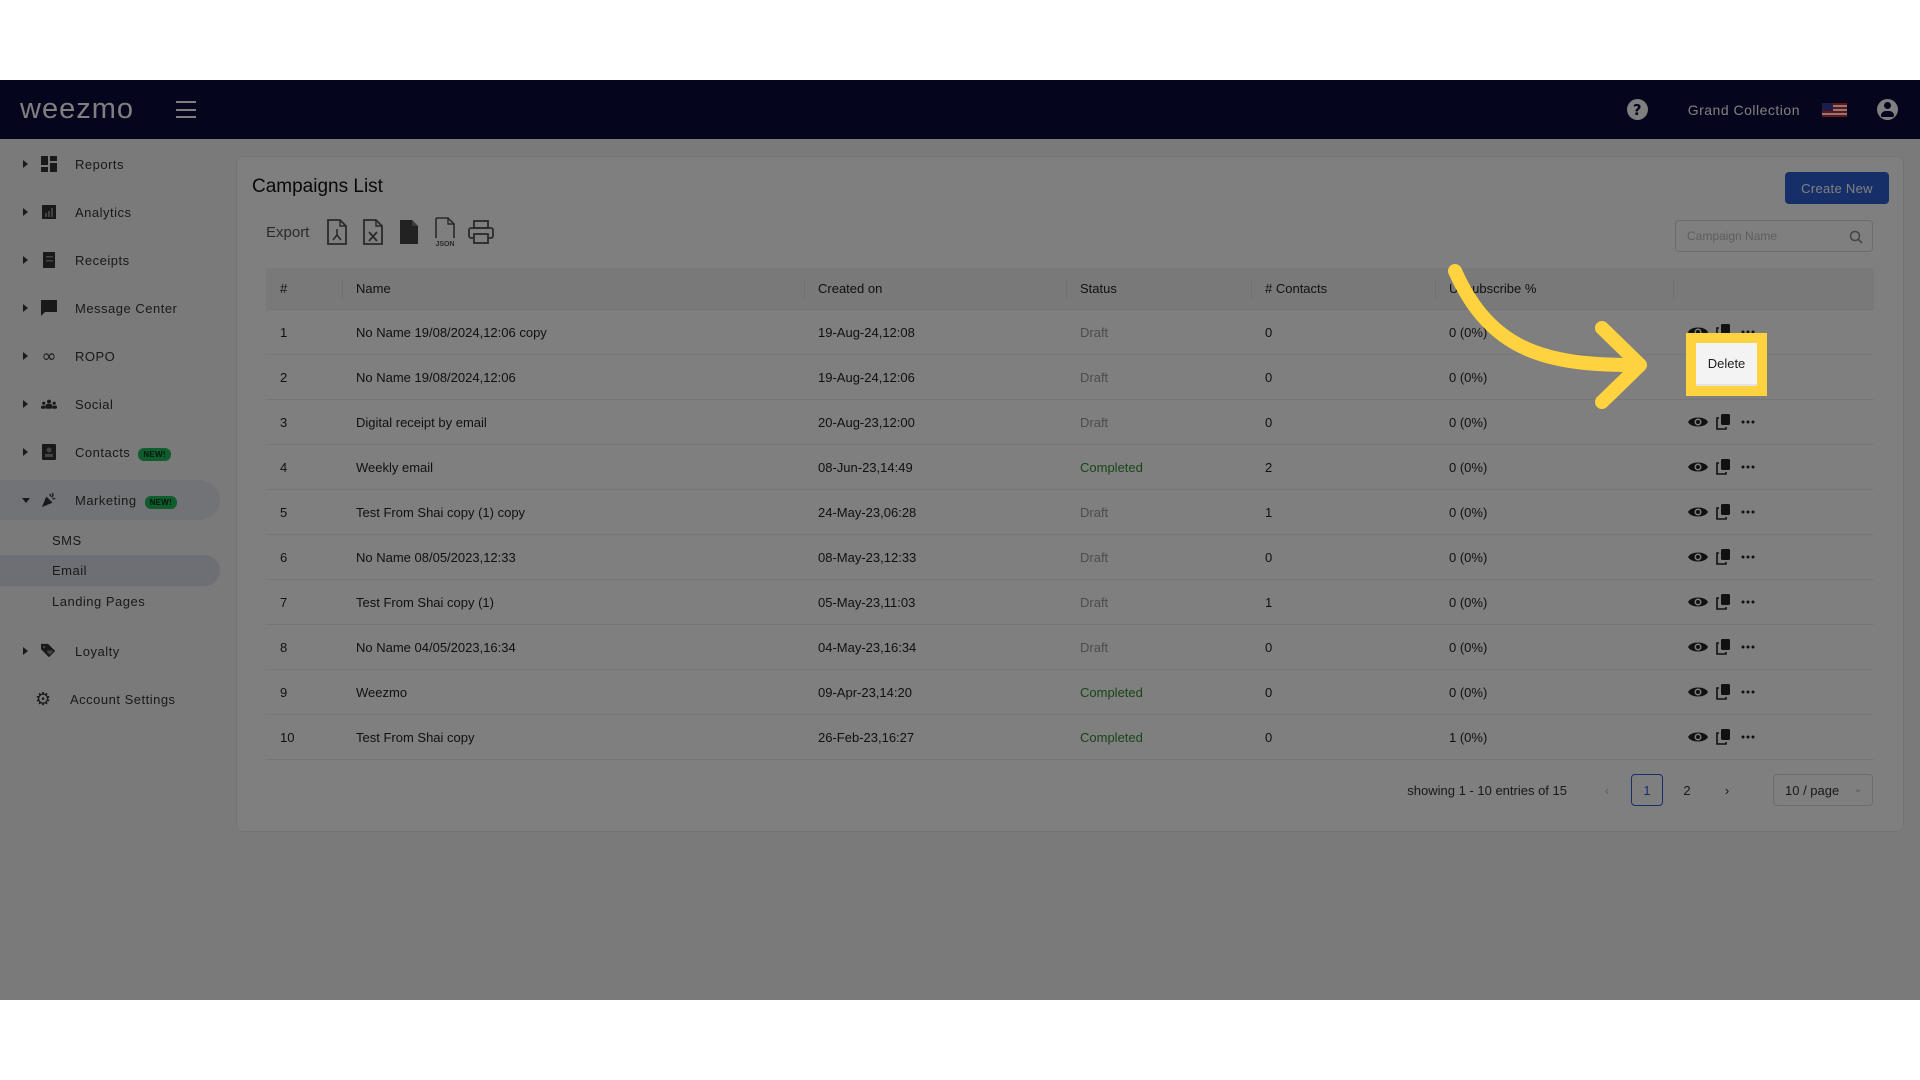  I want to click on annotation-highlight-box: Delete, so click(1726, 364).